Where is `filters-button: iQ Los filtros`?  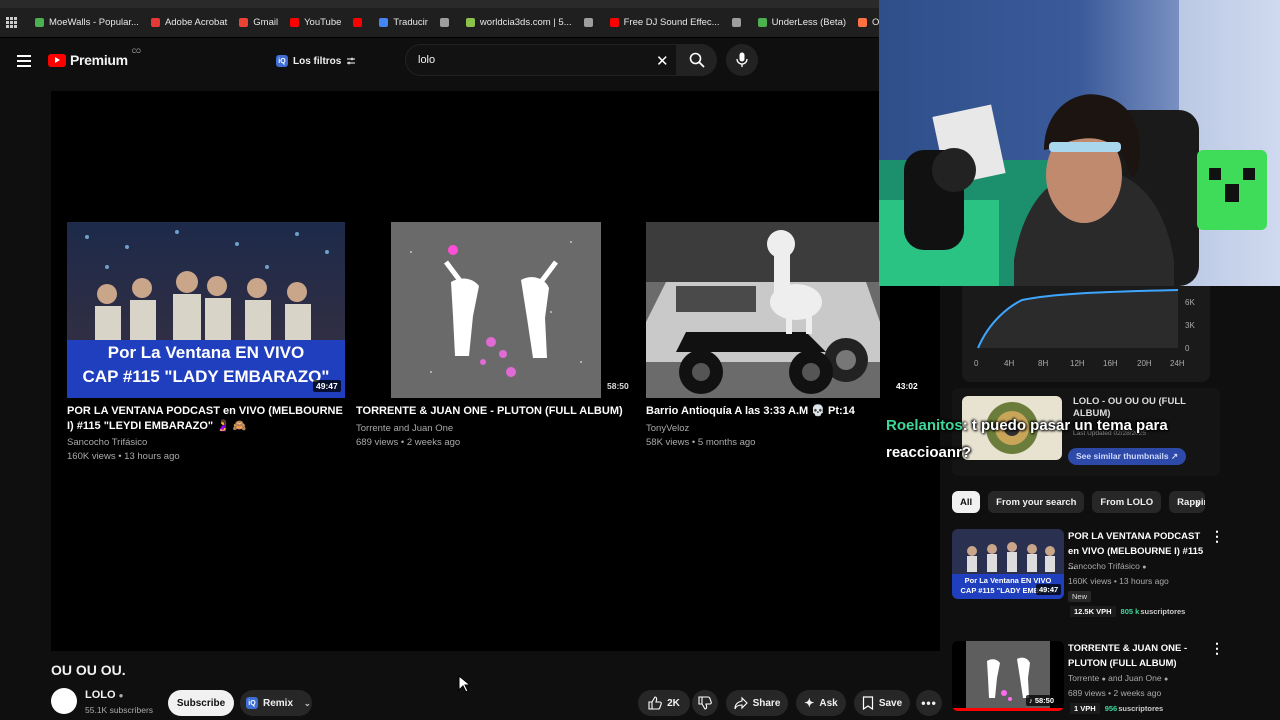
filters-button: iQ Los filtros is located at coordinates (316, 61).